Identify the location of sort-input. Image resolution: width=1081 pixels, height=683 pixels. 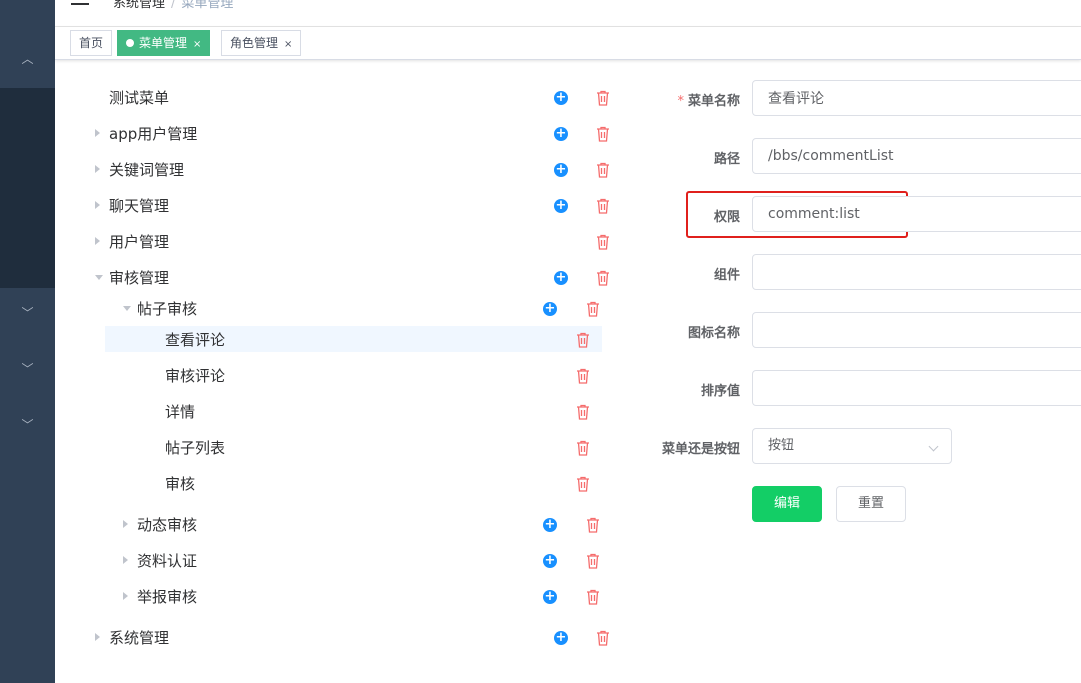
(916, 388).